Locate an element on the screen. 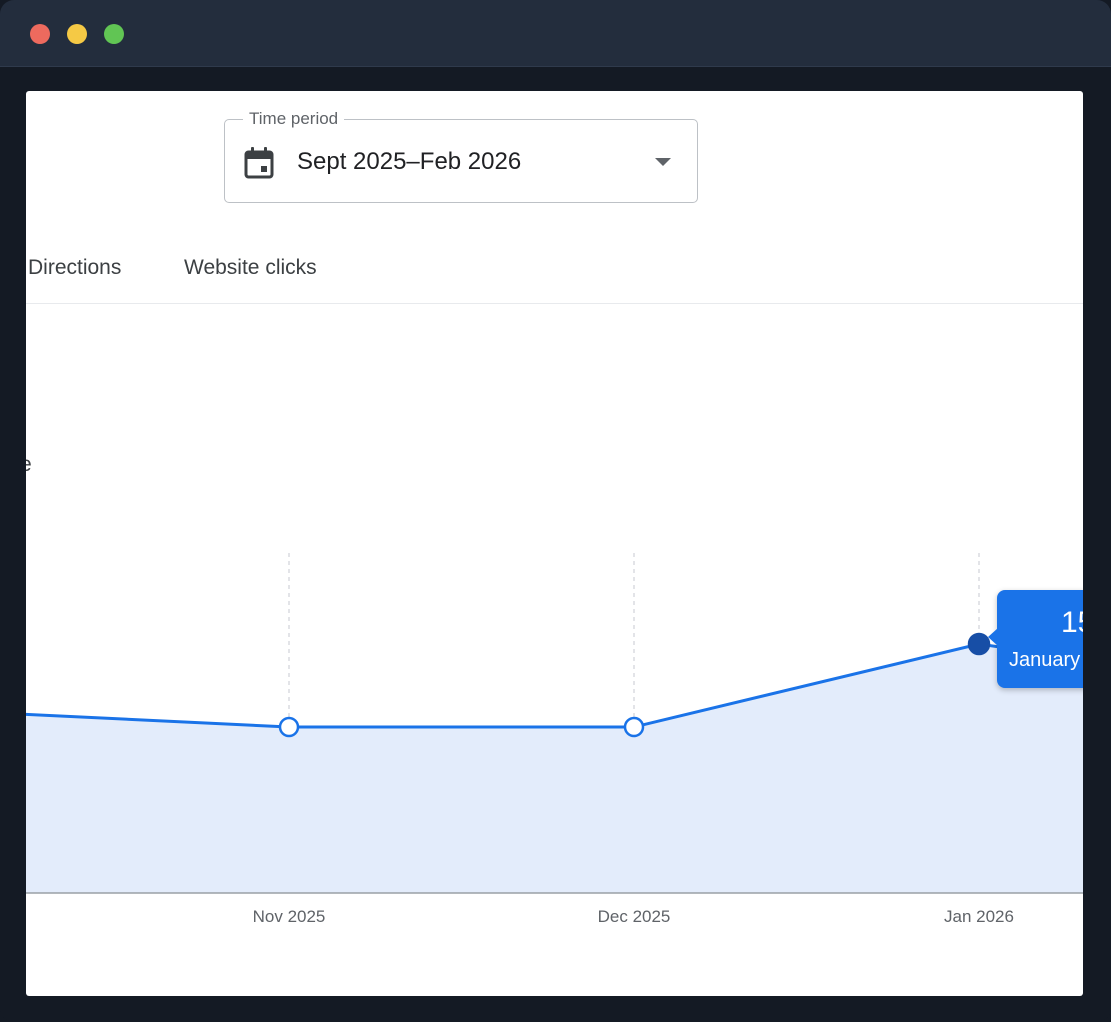 The image size is (1111, 1022). x-tick-label: Jan 2026 is located at coordinates (979, 916).